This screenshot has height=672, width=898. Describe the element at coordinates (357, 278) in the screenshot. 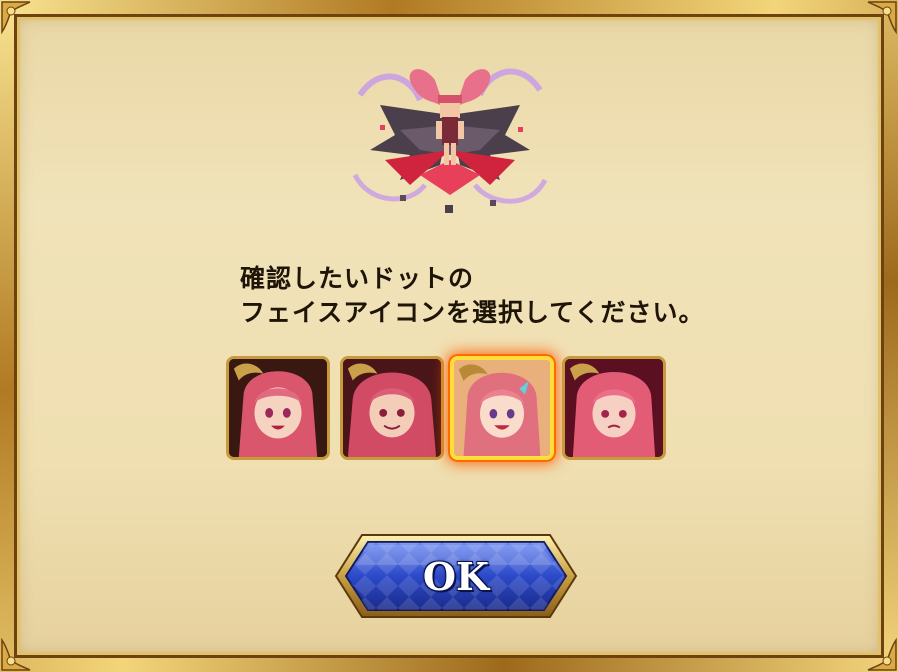

I see `prompt-line-1: 確認したいドットの` at that location.